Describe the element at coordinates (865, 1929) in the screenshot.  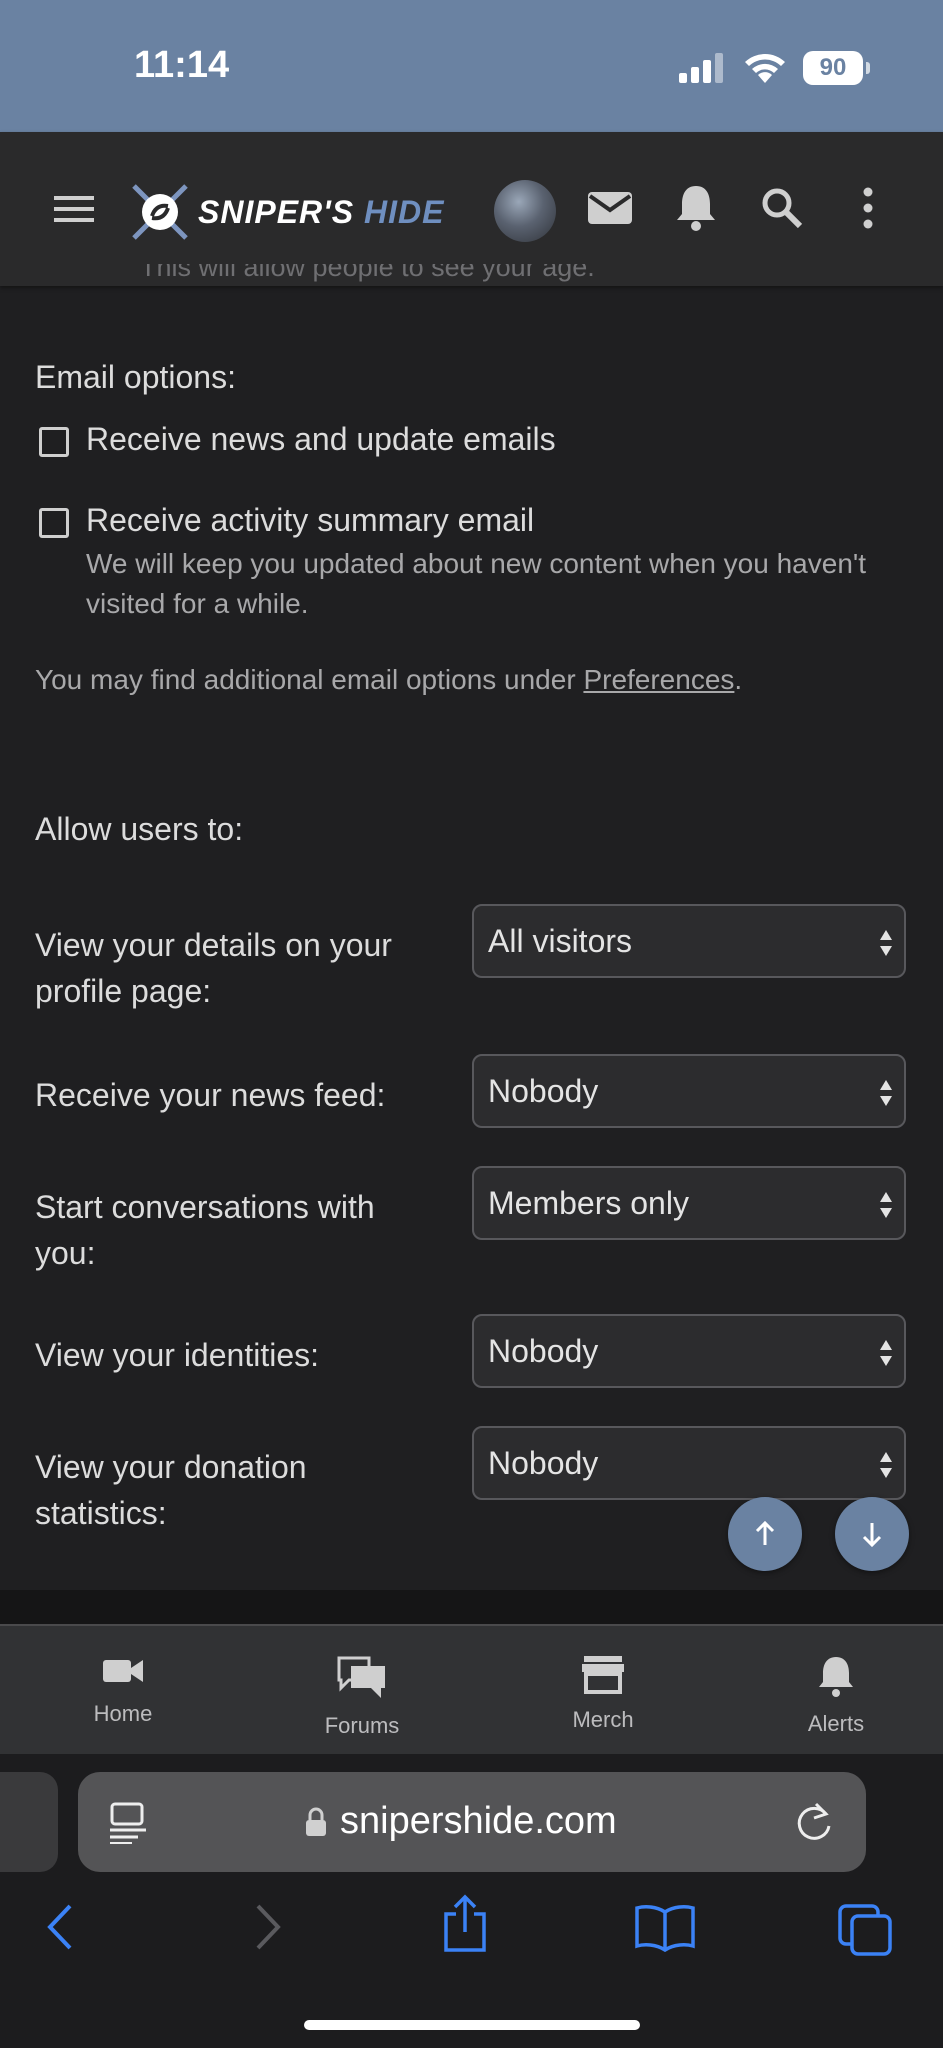
I see `tabs-icon` at that location.